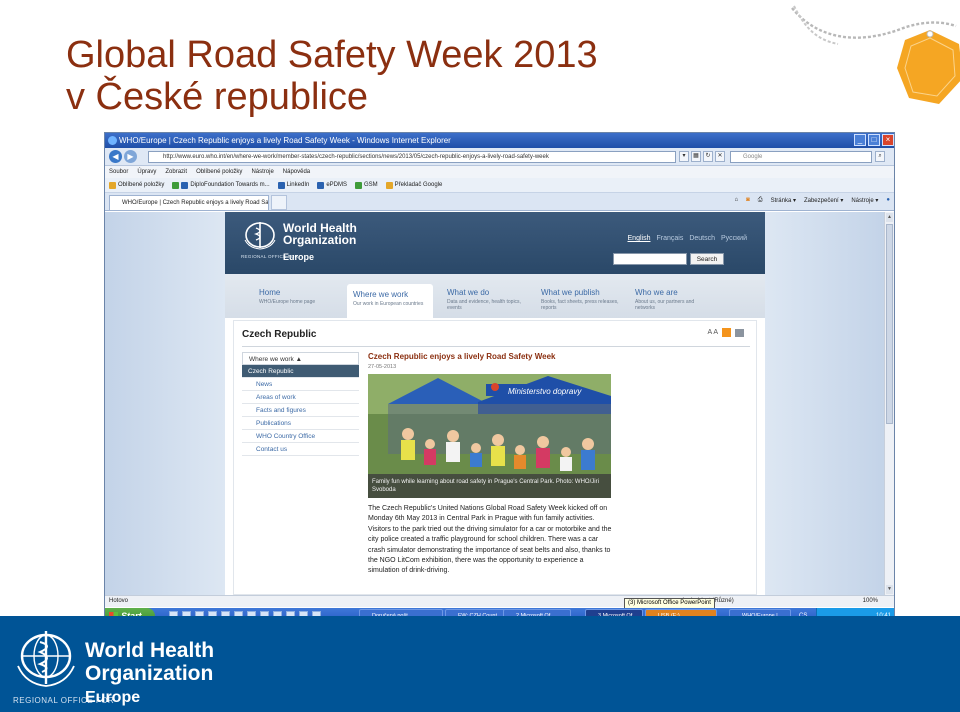  Describe the element at coordinates (760, 200) in the screenshot. I see `print-icon: ⎙` at that location.